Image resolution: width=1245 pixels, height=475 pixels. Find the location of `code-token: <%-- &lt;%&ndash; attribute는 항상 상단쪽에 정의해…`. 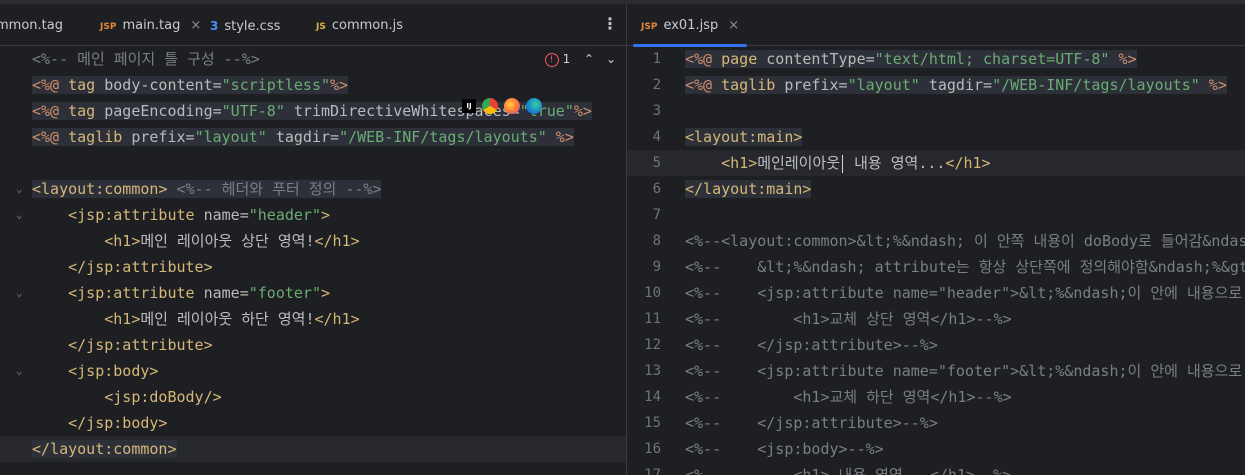

code-token: <%-- &lt;%&ndash; attribute는 항상 상단쪽에 정의해… is located at coordinates (965, 267).